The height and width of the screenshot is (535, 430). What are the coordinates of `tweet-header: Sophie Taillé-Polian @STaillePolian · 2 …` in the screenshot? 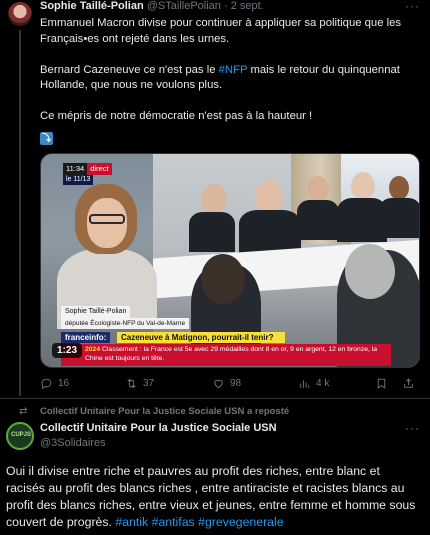 It's located at (152, 6).